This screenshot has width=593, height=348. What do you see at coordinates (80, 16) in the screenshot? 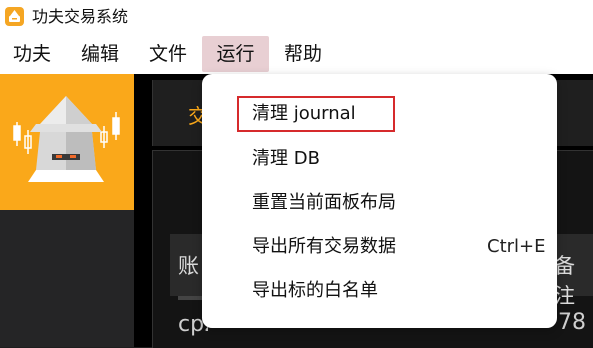
I see `window-title: 功夫交易系统` at bounding box center [80, 16].